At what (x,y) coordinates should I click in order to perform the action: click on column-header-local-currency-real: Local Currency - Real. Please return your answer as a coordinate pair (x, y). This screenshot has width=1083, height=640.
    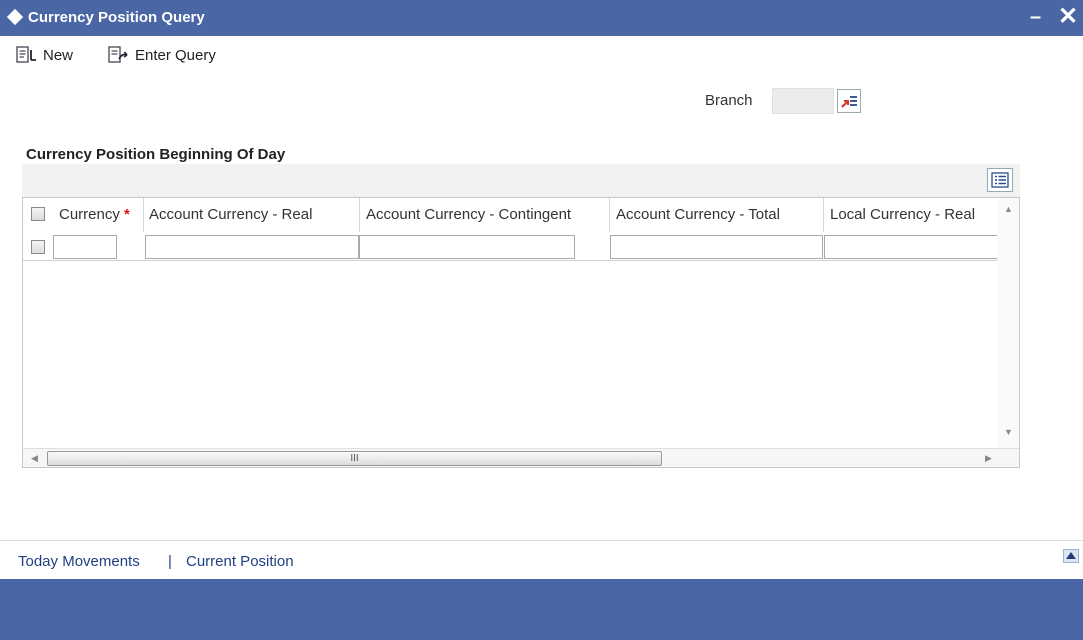
    Looking at the image, I should click on (902, 214).